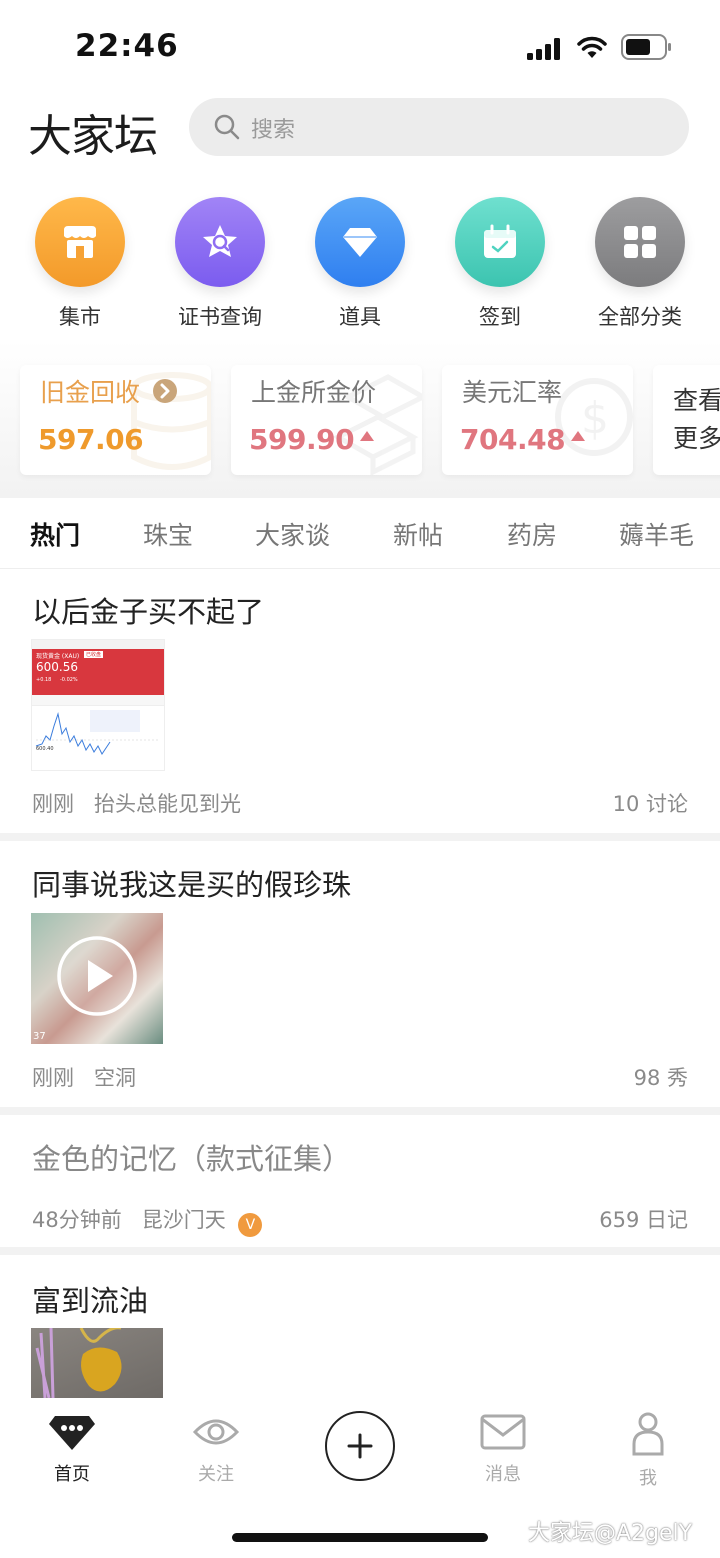  I want to click on create-post-button, so click(360, 1446).